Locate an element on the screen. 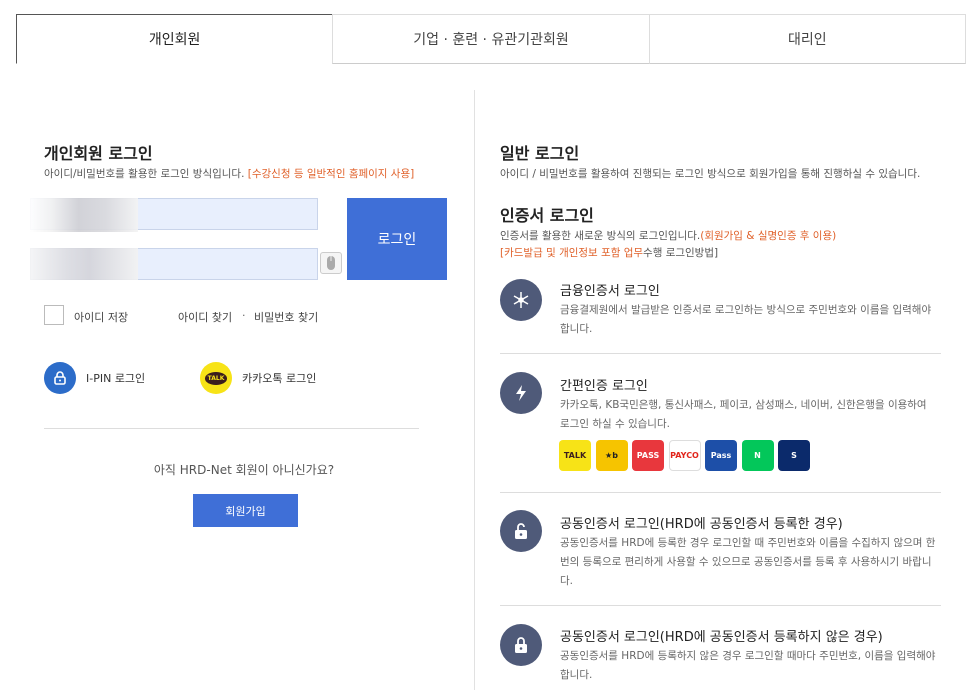 The height and width of the screenshot is (690, 972). save-id-checkbox is located at coordinates (54, 315).